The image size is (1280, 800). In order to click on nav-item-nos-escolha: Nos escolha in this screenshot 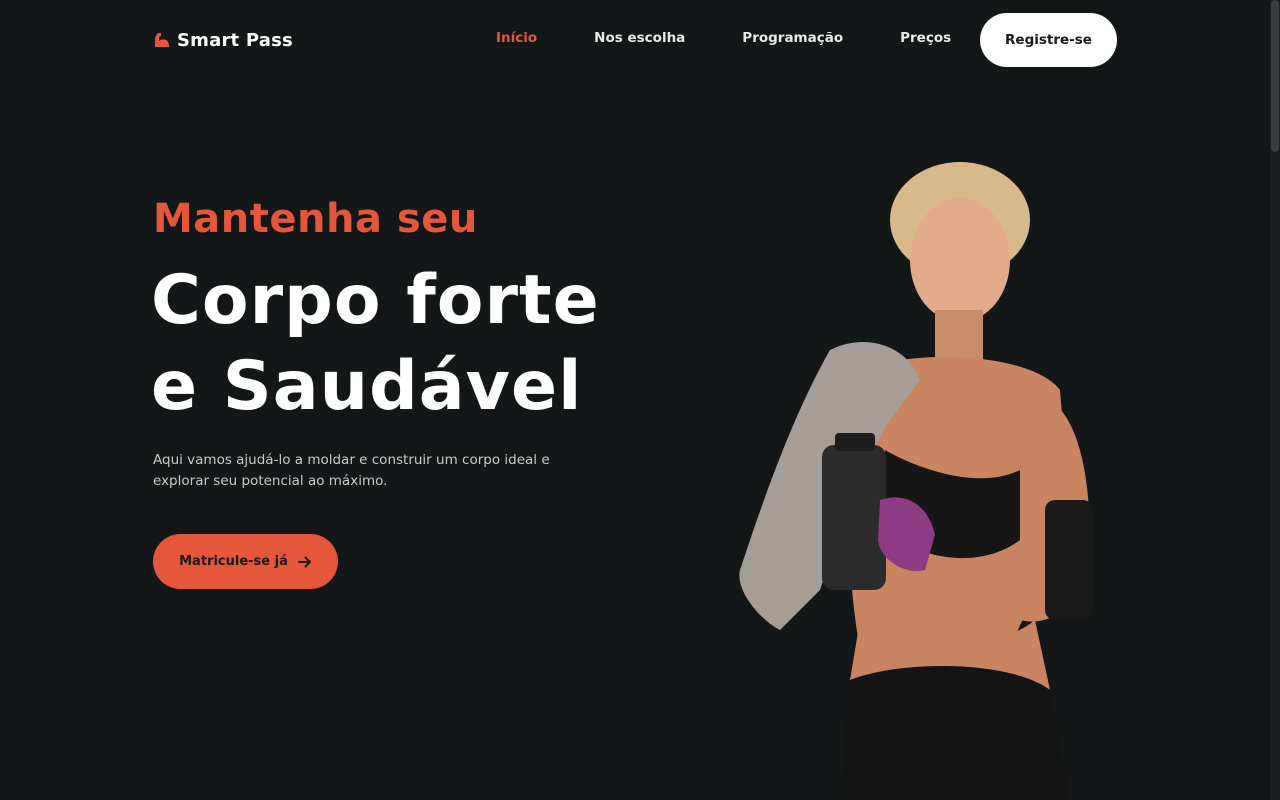, I will do `click(639, 38)`.